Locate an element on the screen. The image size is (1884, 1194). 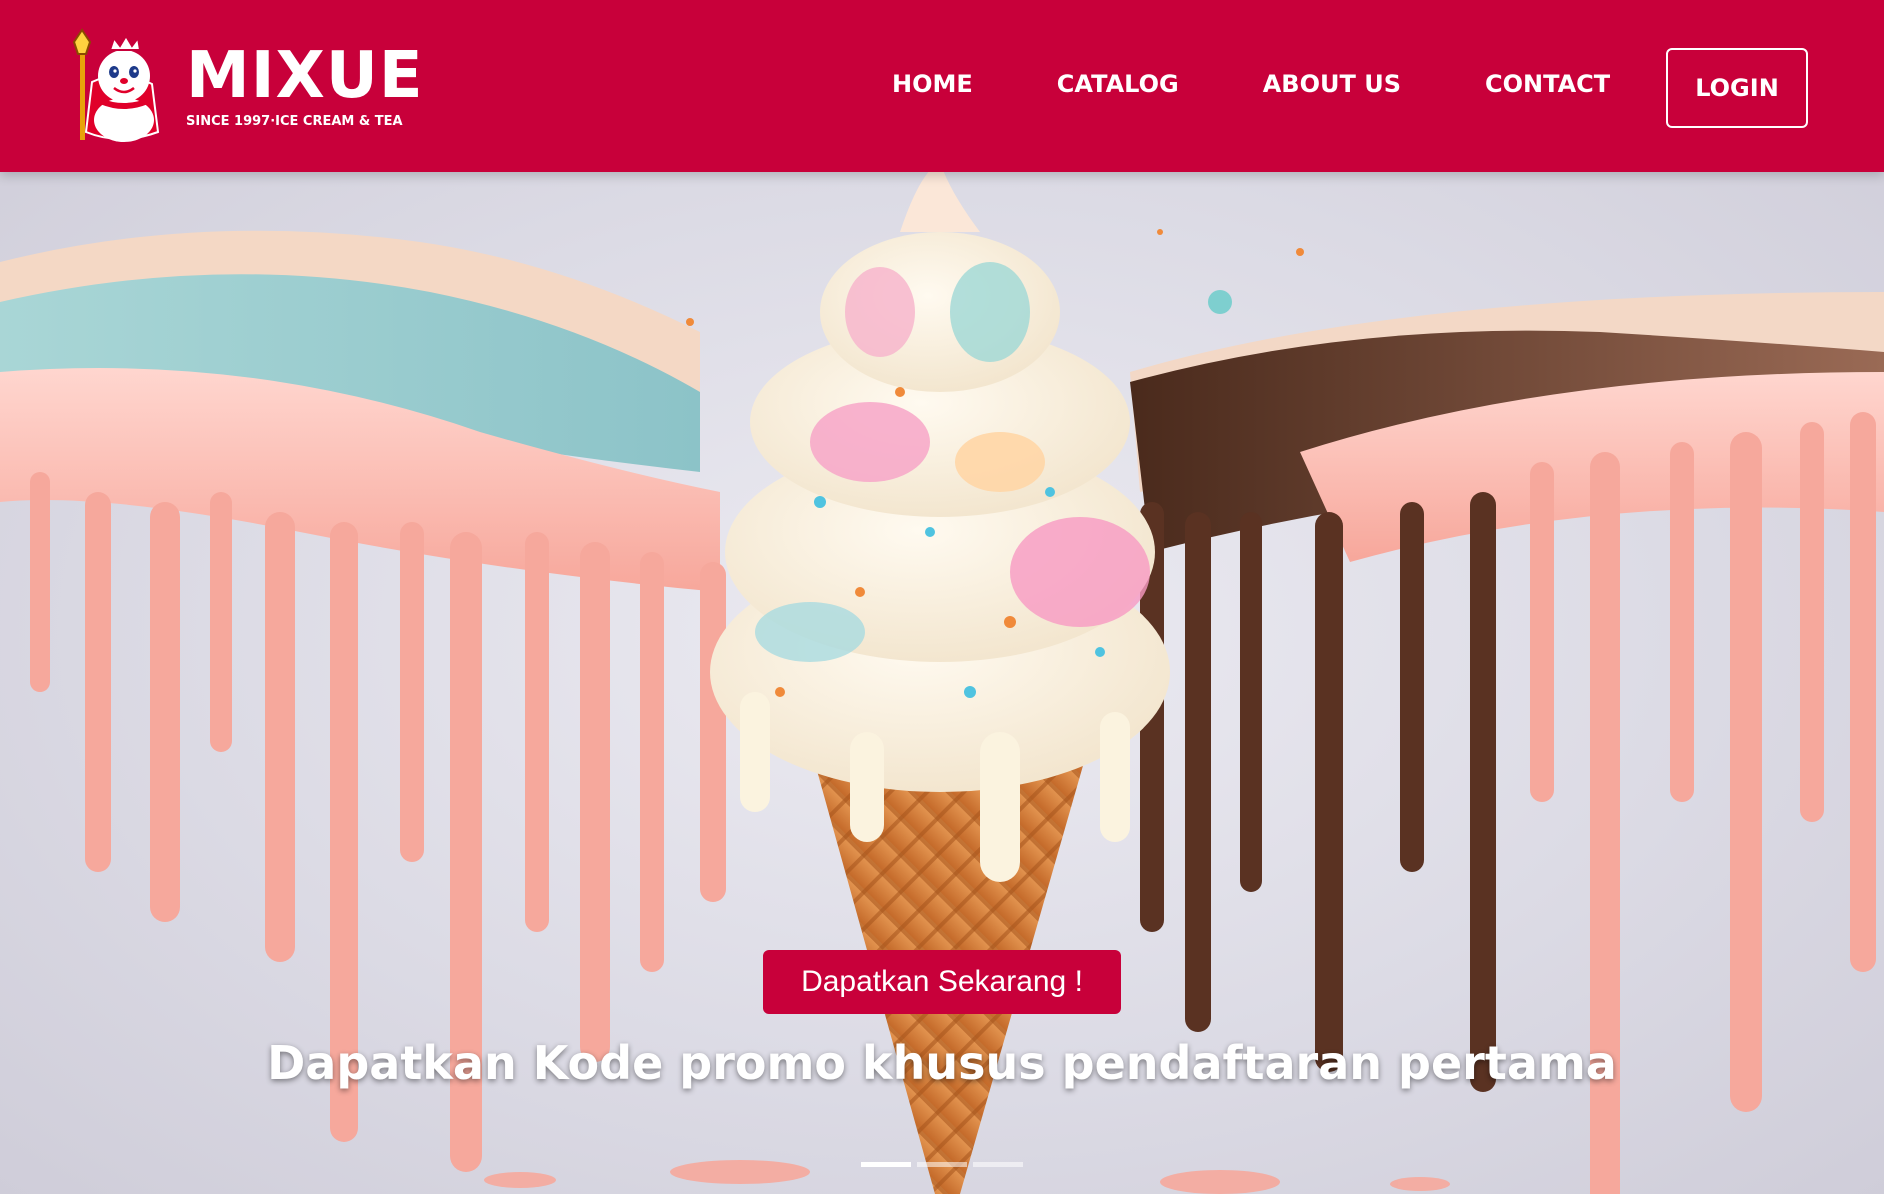
brand-text: MIXUE SINCE 1997·ICE CREAM & TEA is located at coordinates (305, 86).